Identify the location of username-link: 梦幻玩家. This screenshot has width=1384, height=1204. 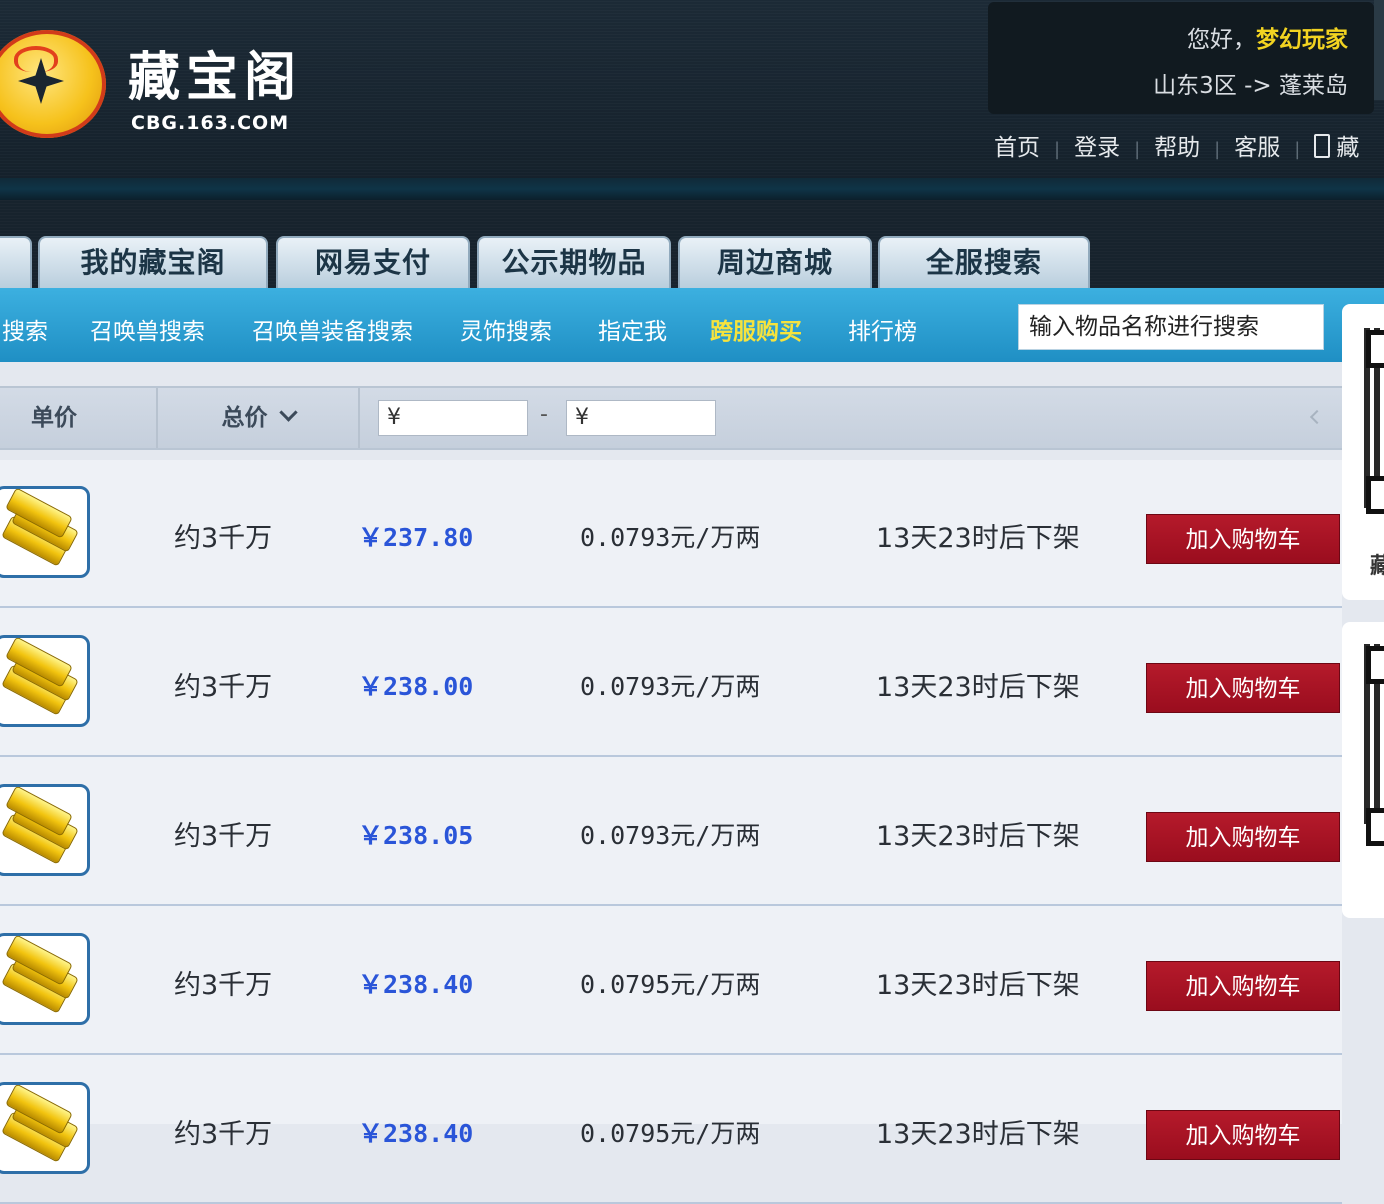
(1302, 40).